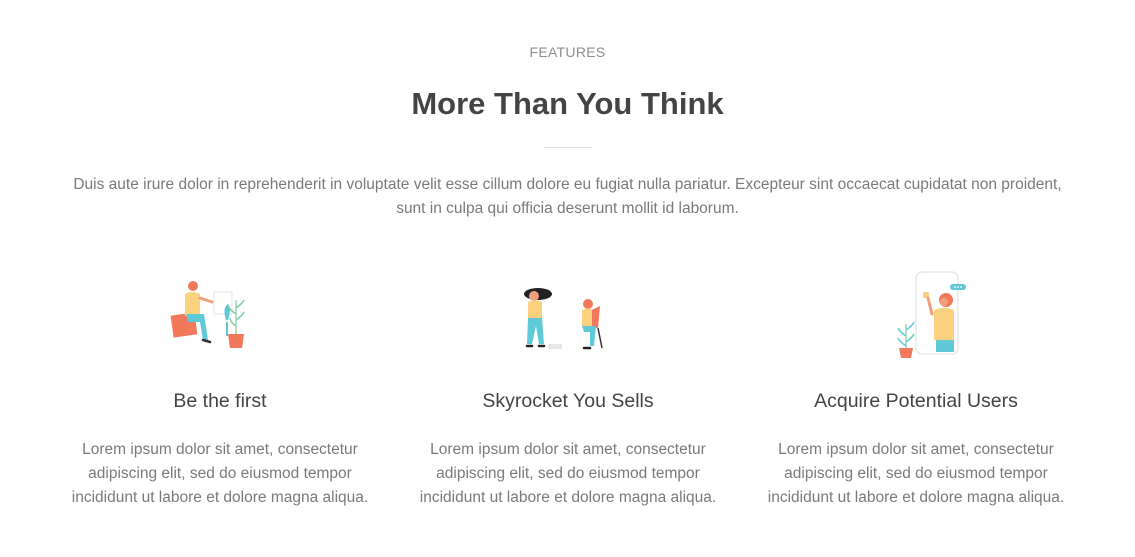  What do you see at coordinates (916, 401) in the screenshot?
I see `feature-title: Acquire Potential Users` at bounding box center [916, 401].